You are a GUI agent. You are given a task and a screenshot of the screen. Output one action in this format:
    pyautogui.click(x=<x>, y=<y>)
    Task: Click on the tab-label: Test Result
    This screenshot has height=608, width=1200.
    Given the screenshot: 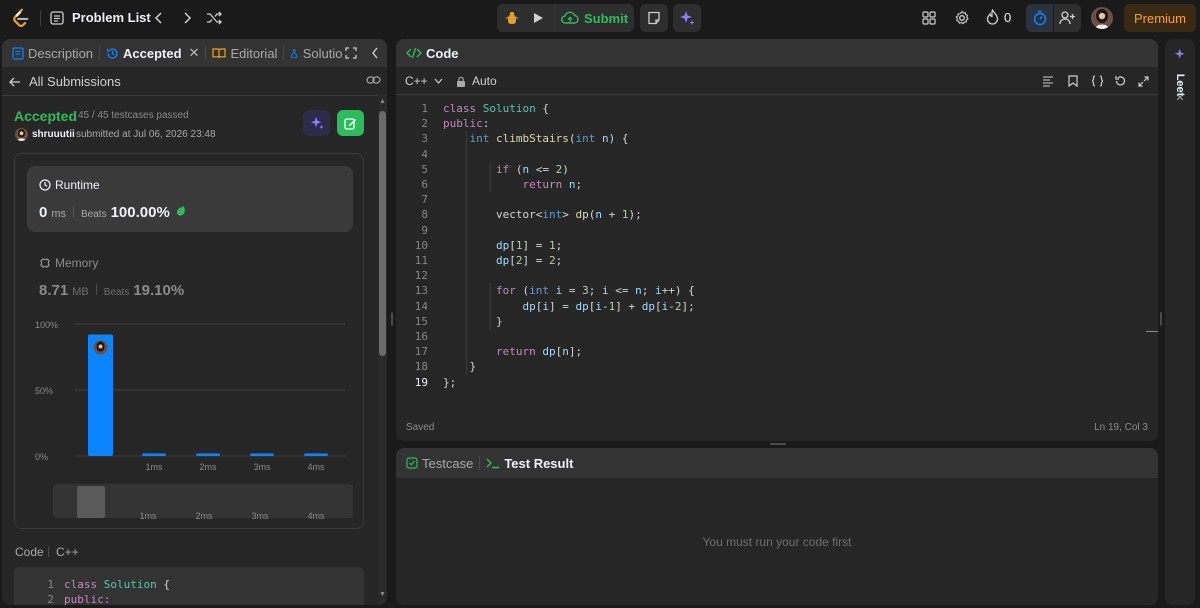 What is the action you would take?
    pyautogui.click(x=539, y=463)
    